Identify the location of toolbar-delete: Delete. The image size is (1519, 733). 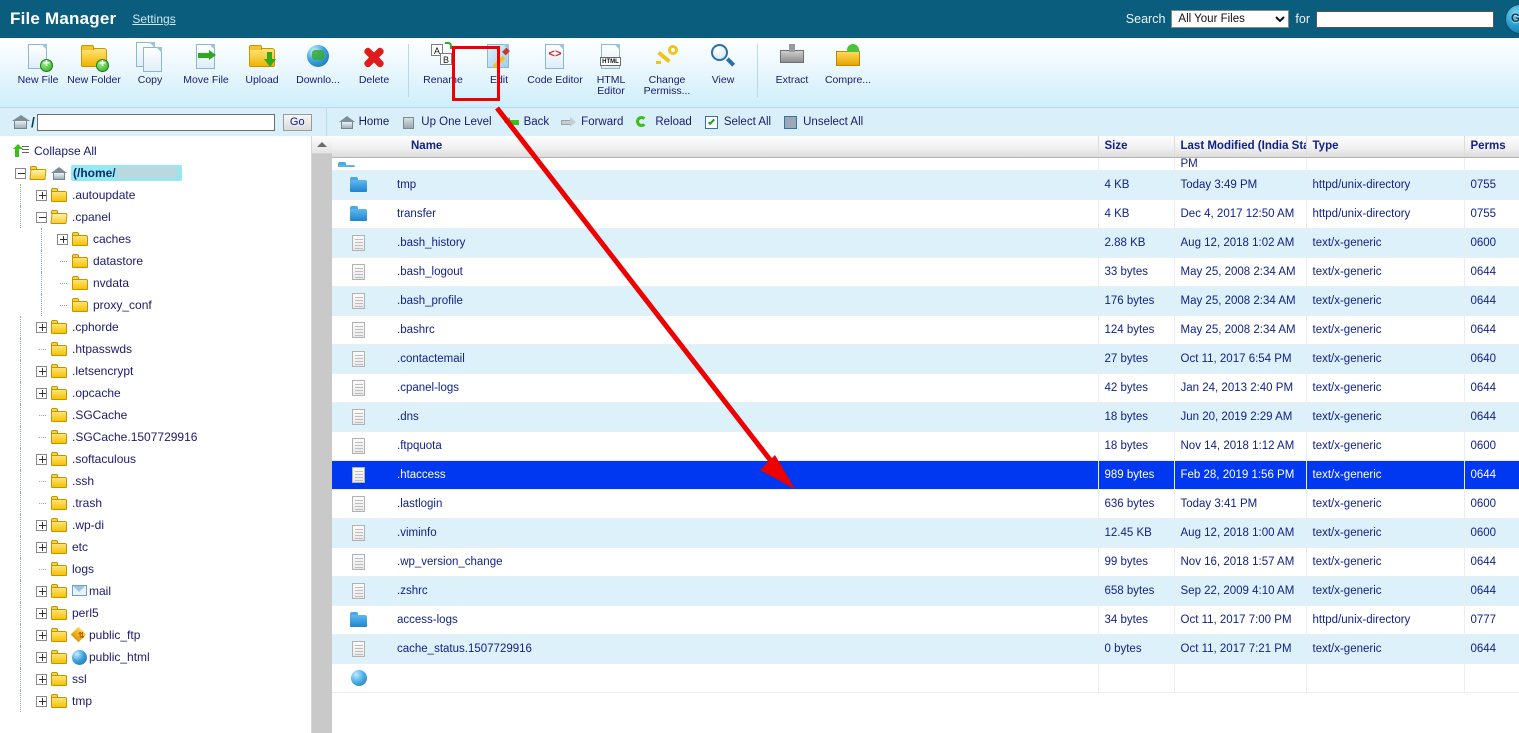
(374, 69).